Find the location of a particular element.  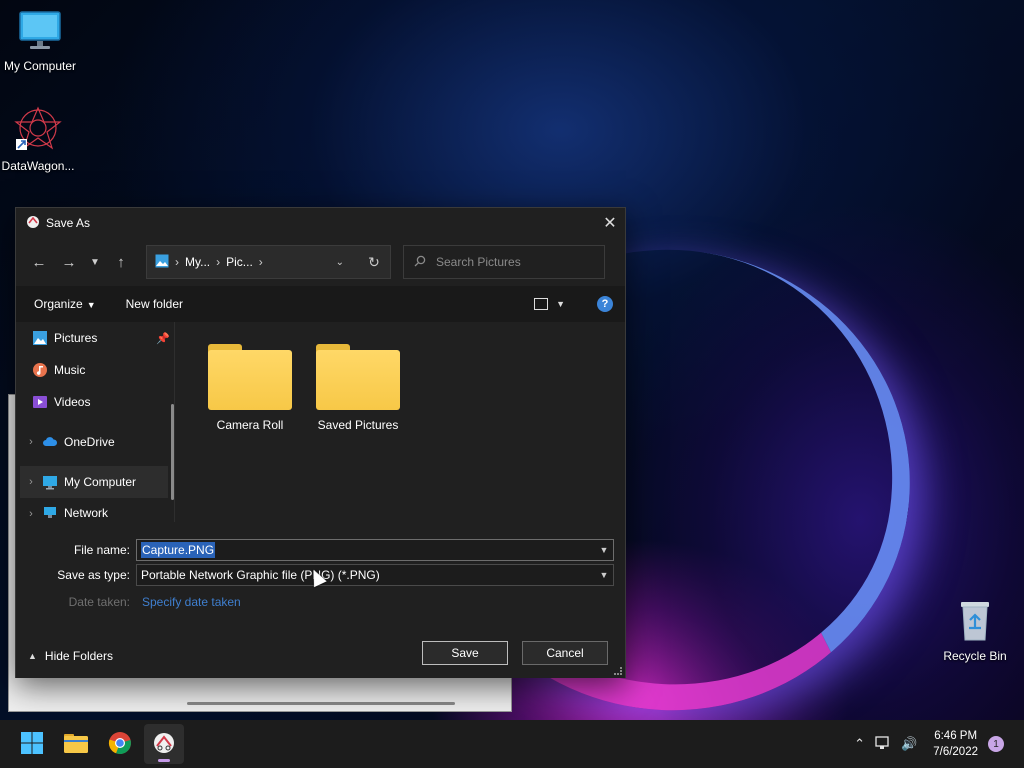

pictures-location-icon is located at coordinates (162, 262).